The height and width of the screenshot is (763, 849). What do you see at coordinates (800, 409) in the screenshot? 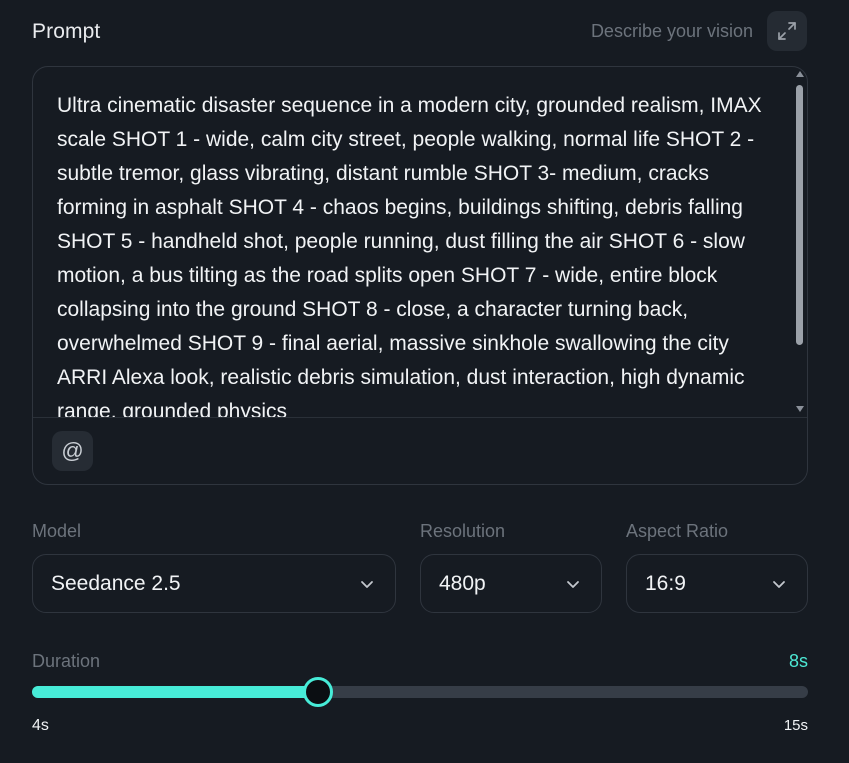
I see `scroll-down-arrow-icon` at bounding box center [800, 409].